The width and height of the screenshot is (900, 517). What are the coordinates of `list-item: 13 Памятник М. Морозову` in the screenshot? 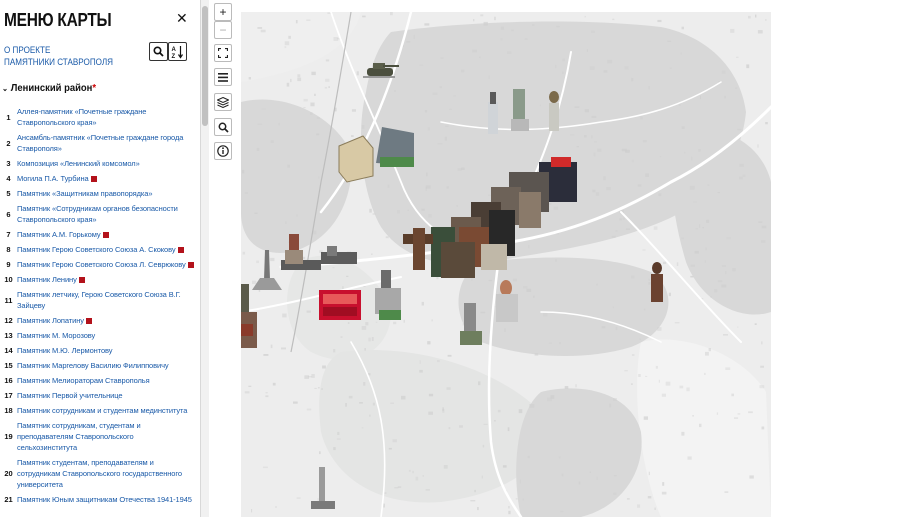 It's located at (97, 335).